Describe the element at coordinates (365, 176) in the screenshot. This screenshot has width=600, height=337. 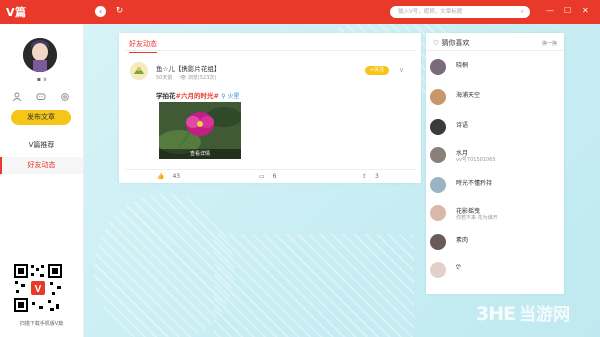
I see `share-icon: ⇪` at that location.